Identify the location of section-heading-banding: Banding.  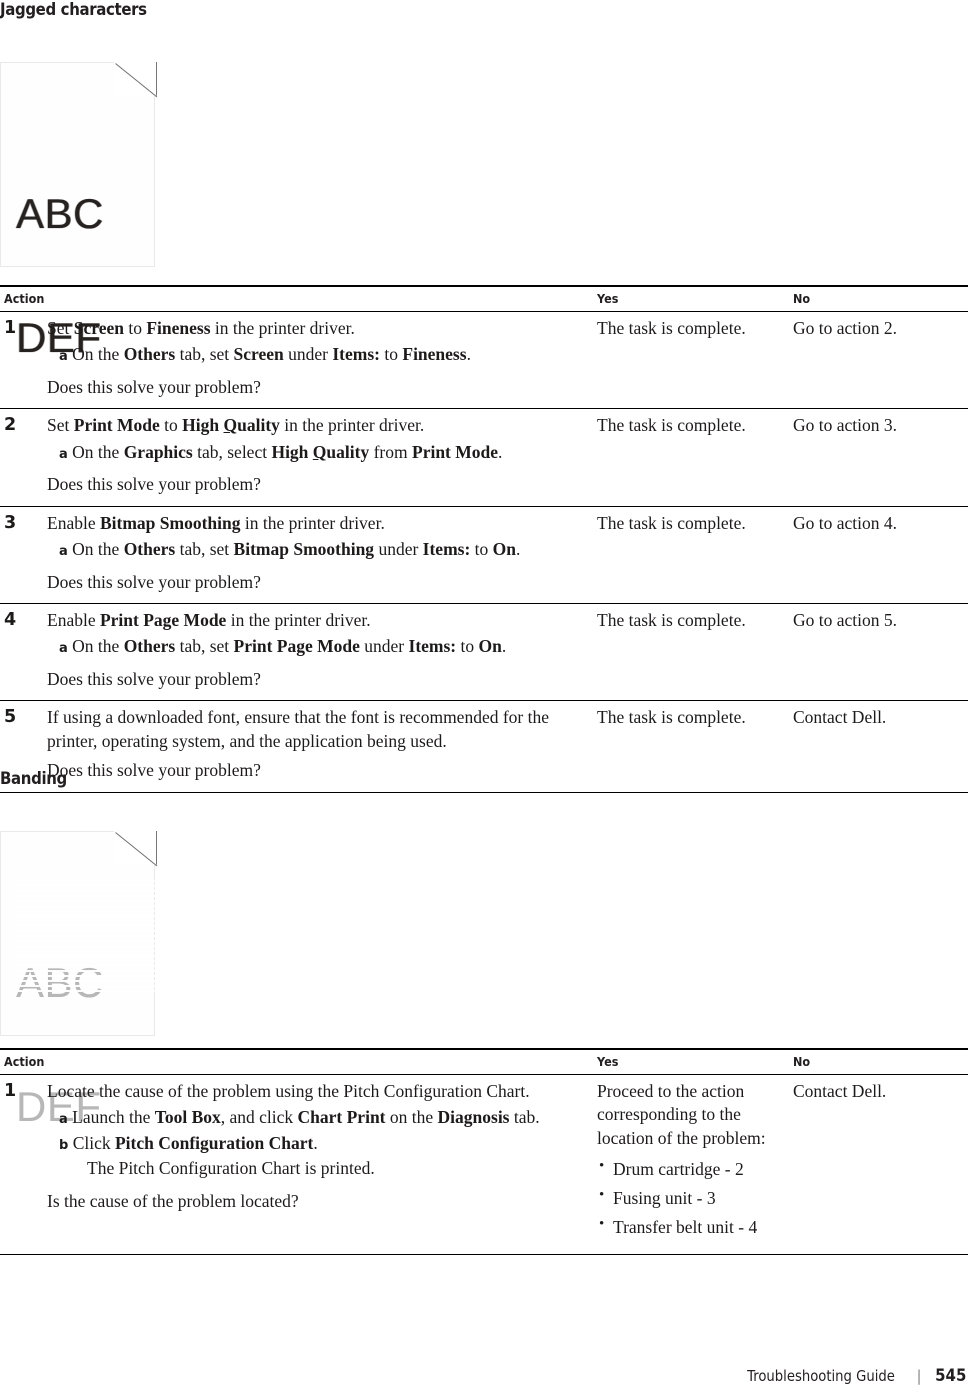
(33, 779).